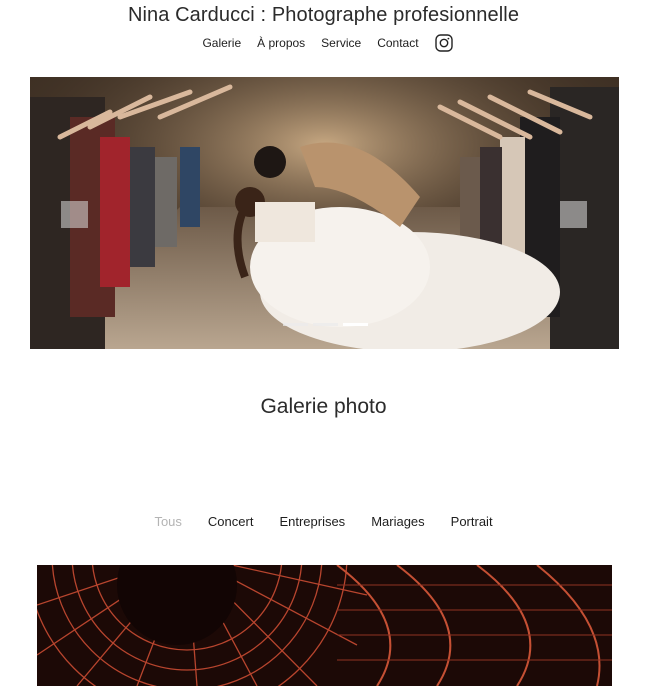 The height and width of the screenshot is (686, 647). Describe the element at coordinates (397, 43) in the screenshot. I see `nav-item-contact: Contact` at that location.